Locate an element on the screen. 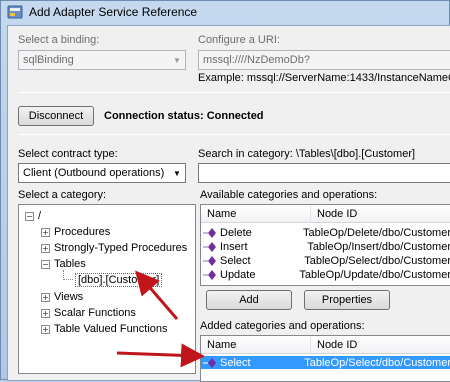 Image resolution: width=450 pixels, height=382 pixels. annotation-arrows is located at coordinates (160, 319).